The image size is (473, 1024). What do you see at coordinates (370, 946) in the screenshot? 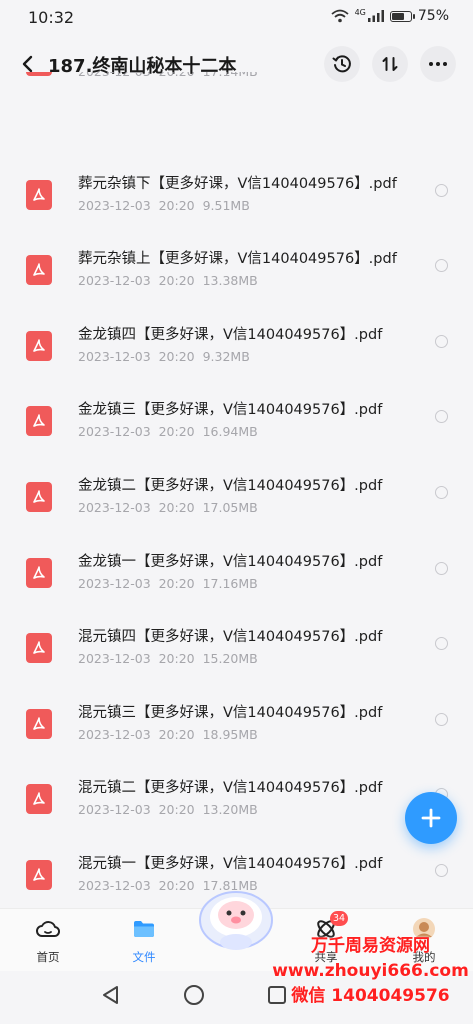
I see `watermark-line-1: 万千周易资源网` at bounding box center [370, 946].